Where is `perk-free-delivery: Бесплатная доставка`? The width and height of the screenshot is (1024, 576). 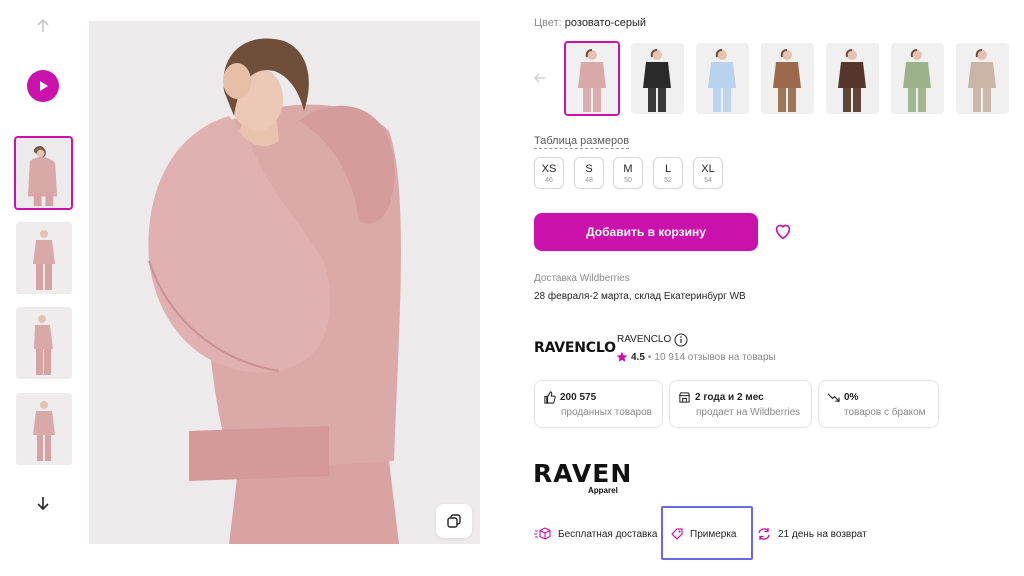 perk-free-delivery: Бесплатная доставка is located at coordinates (595, 534).